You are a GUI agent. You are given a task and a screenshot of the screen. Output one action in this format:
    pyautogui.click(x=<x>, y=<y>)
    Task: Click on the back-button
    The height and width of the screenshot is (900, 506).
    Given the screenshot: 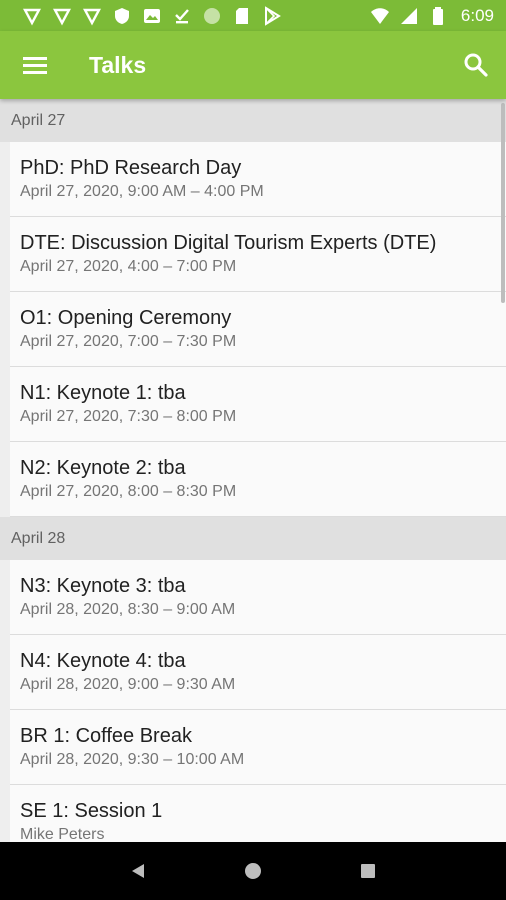 What is the action you would take?
    pyautogui.click(x=138, y=871)
    